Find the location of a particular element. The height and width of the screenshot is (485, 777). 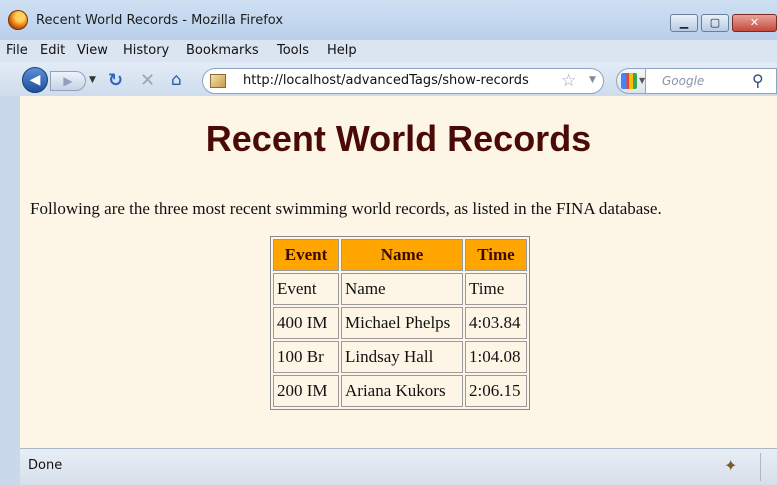

cell-name: Ariana Kukors is located at coordinates (402, 391).